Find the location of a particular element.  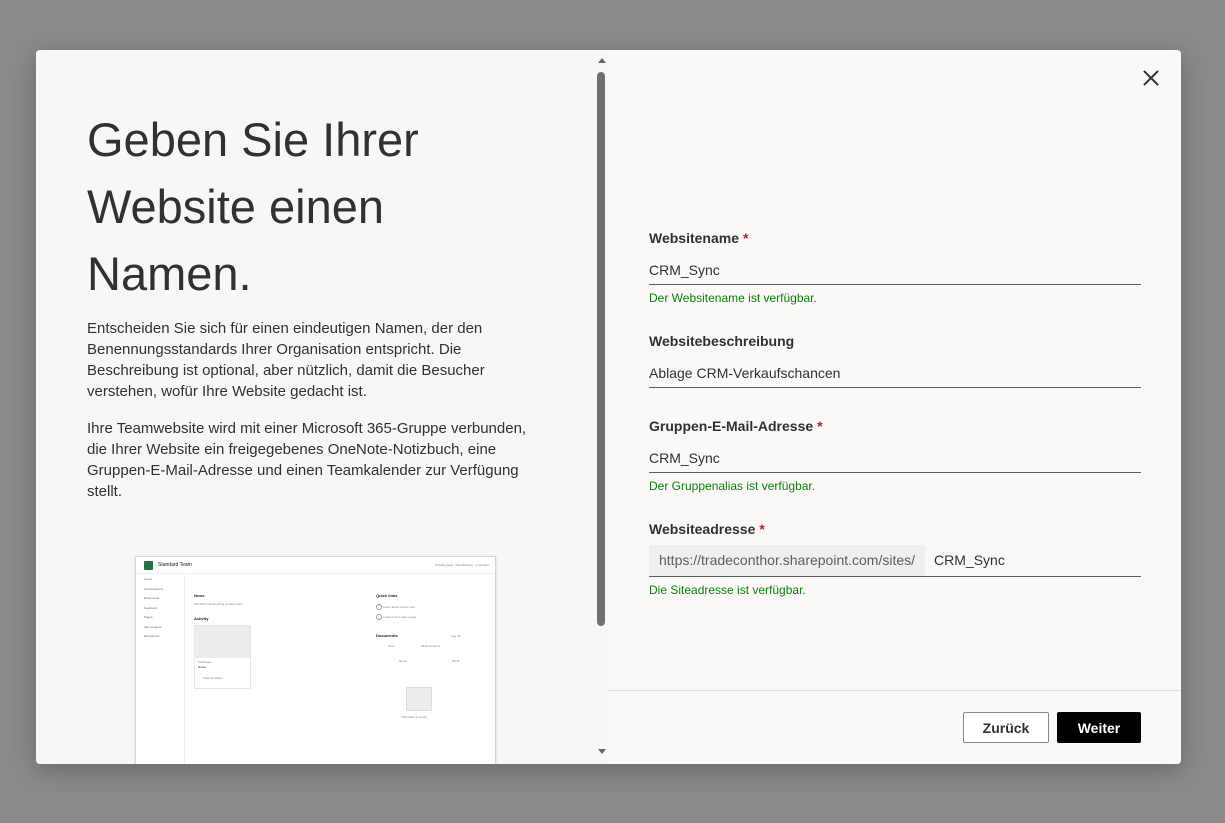

preview-card-sub: SitePages is located at coordinates (205, 662).